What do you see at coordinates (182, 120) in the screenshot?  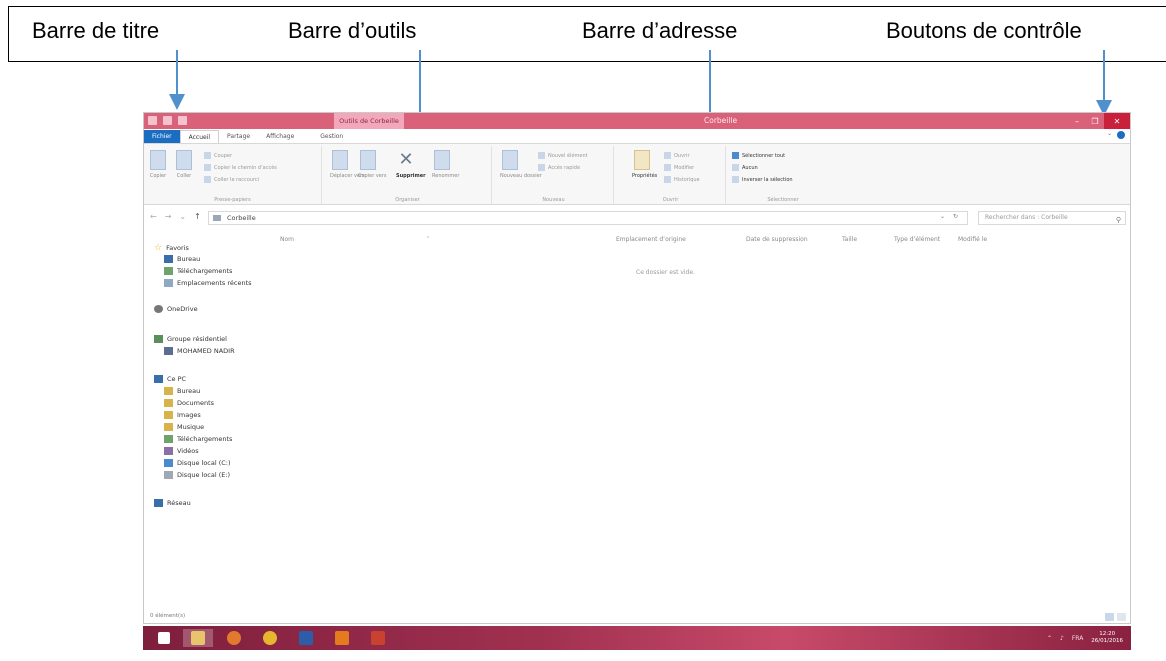 I see `new-folder-icon` at bounding box center [182, 120].